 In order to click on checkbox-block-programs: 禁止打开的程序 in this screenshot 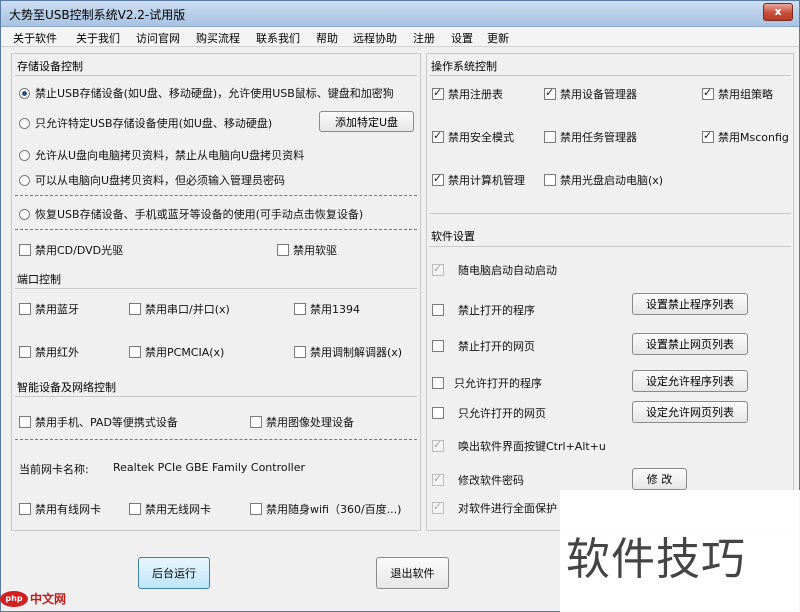, I will do `click(483, 310)`.